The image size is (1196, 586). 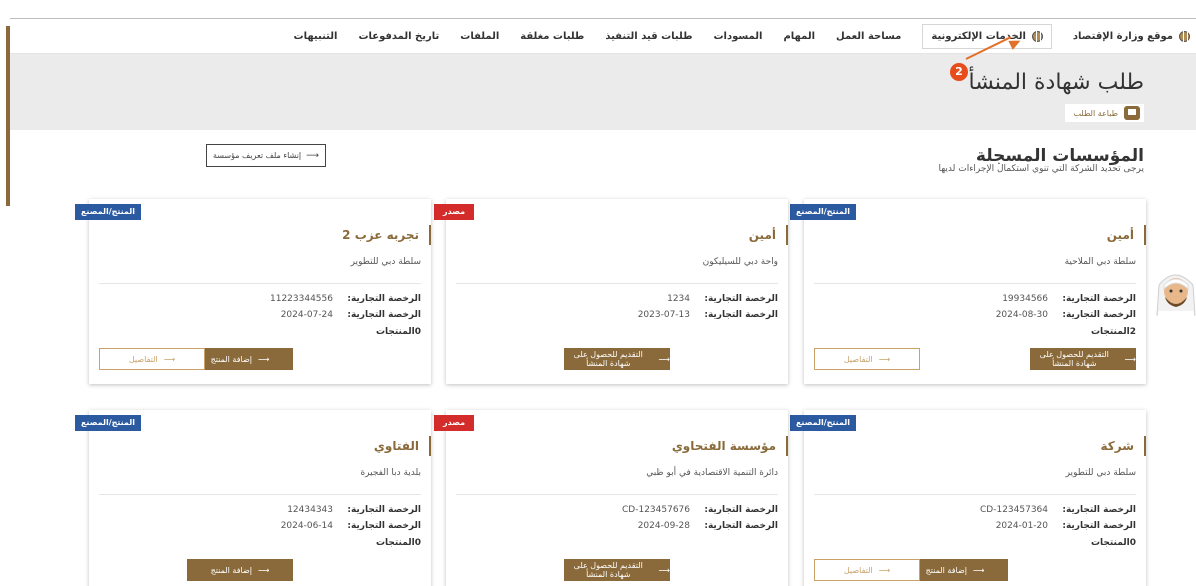 I want to click on nav-drafts: المسودات, so click(x=738, y=36).